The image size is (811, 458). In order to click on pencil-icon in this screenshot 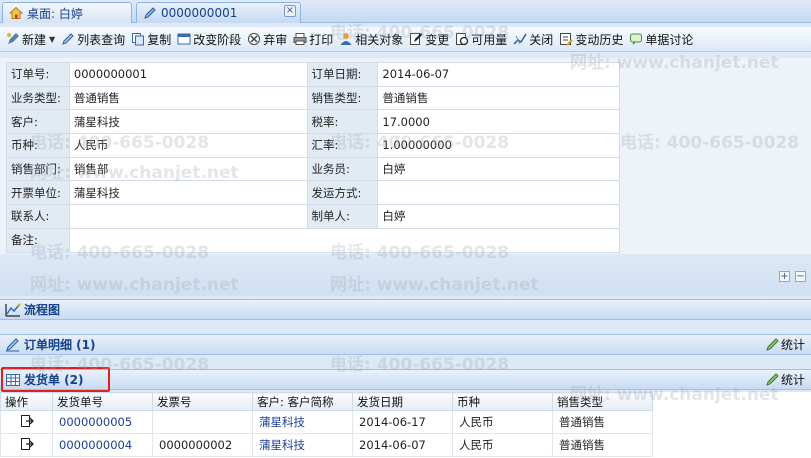, I will do `click(150, 13)`.